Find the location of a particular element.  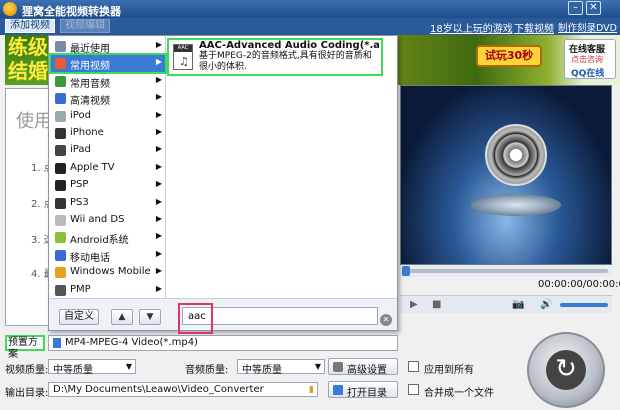

category-item: 移动电话 ▶ is located at coordinates (108, 255).